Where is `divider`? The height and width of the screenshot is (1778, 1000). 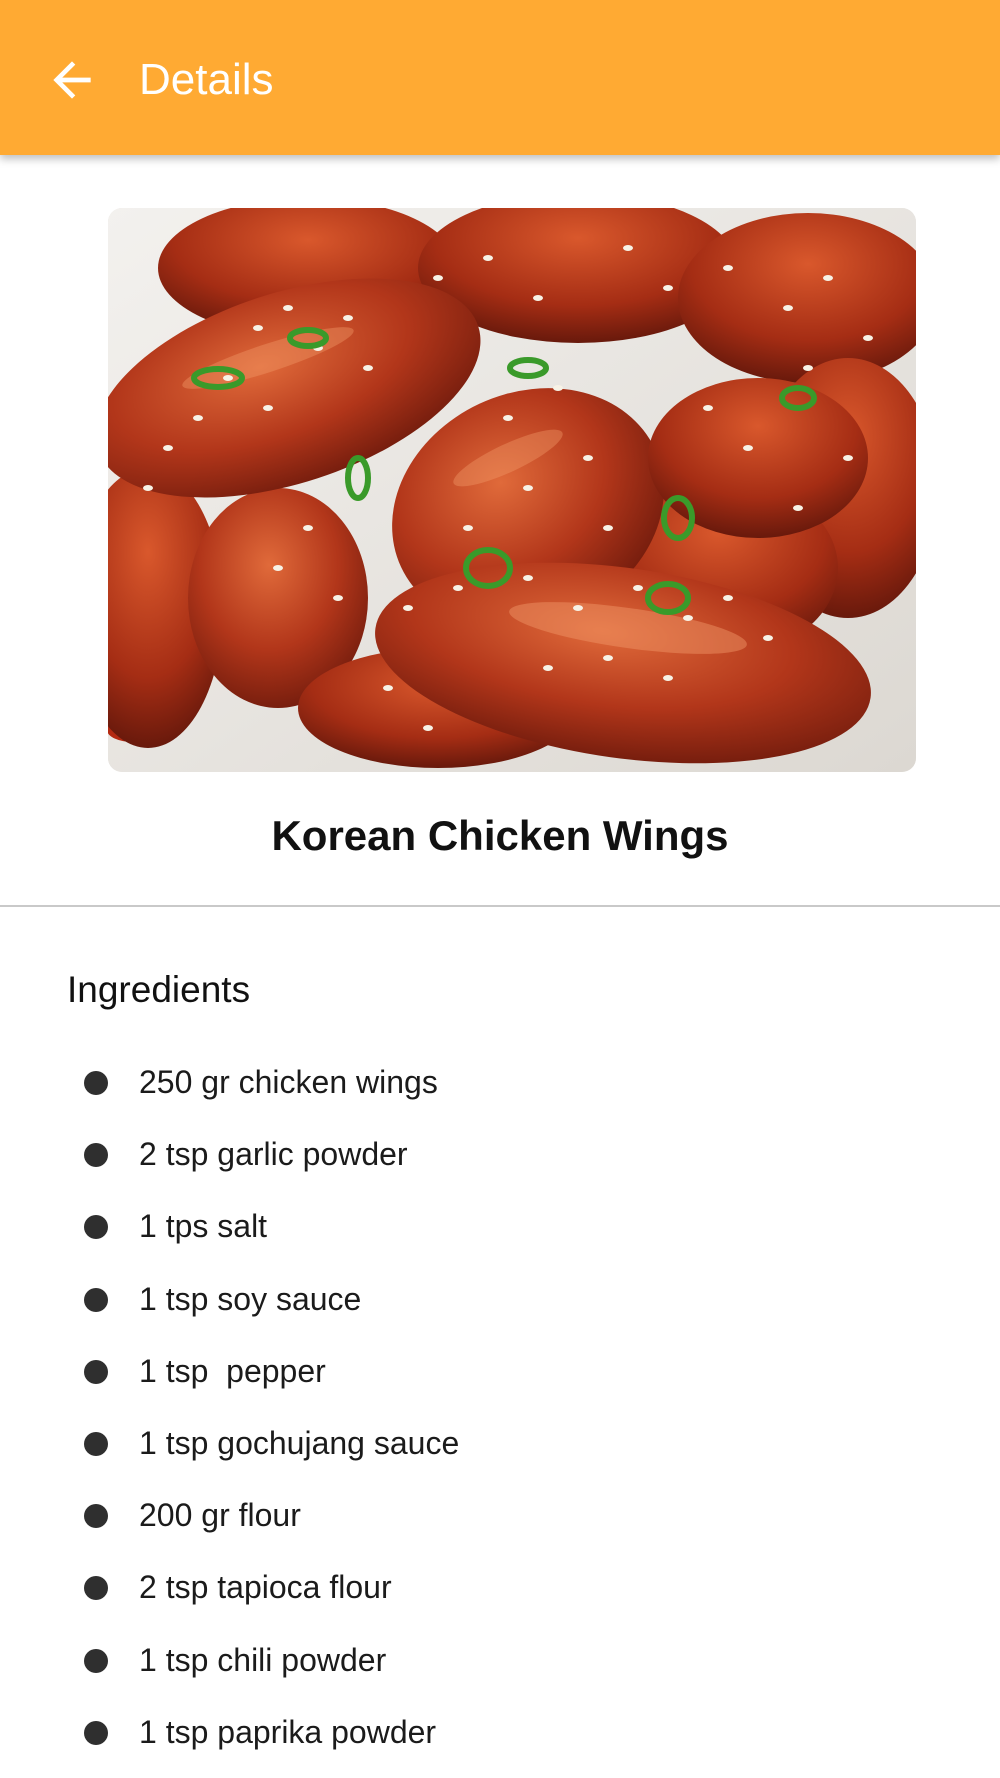 divider is located at coordinates (500, 906).